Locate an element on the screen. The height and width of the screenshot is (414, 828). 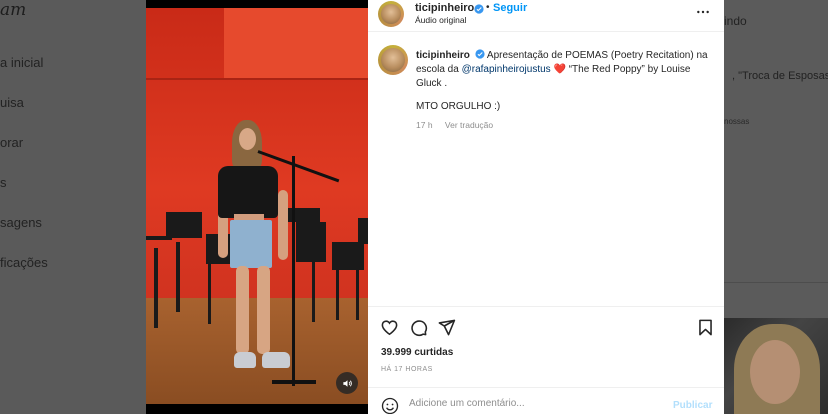
nav-item-search: uisa is located at coordinates (12, 102).